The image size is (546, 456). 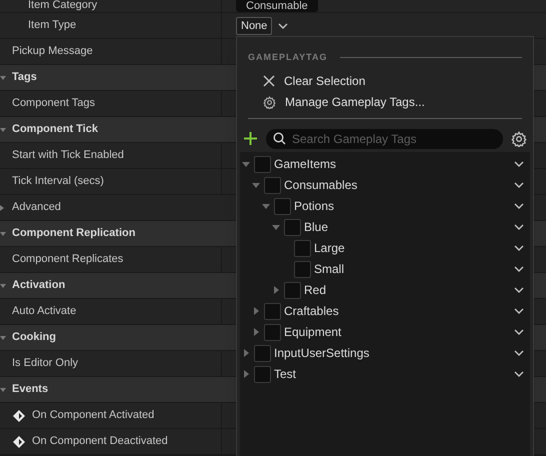 What do you see at coordinates (68, 156) in the screenshot?
I see `property-label: Start with Tick Enabled` at bounding box center [68, 156].